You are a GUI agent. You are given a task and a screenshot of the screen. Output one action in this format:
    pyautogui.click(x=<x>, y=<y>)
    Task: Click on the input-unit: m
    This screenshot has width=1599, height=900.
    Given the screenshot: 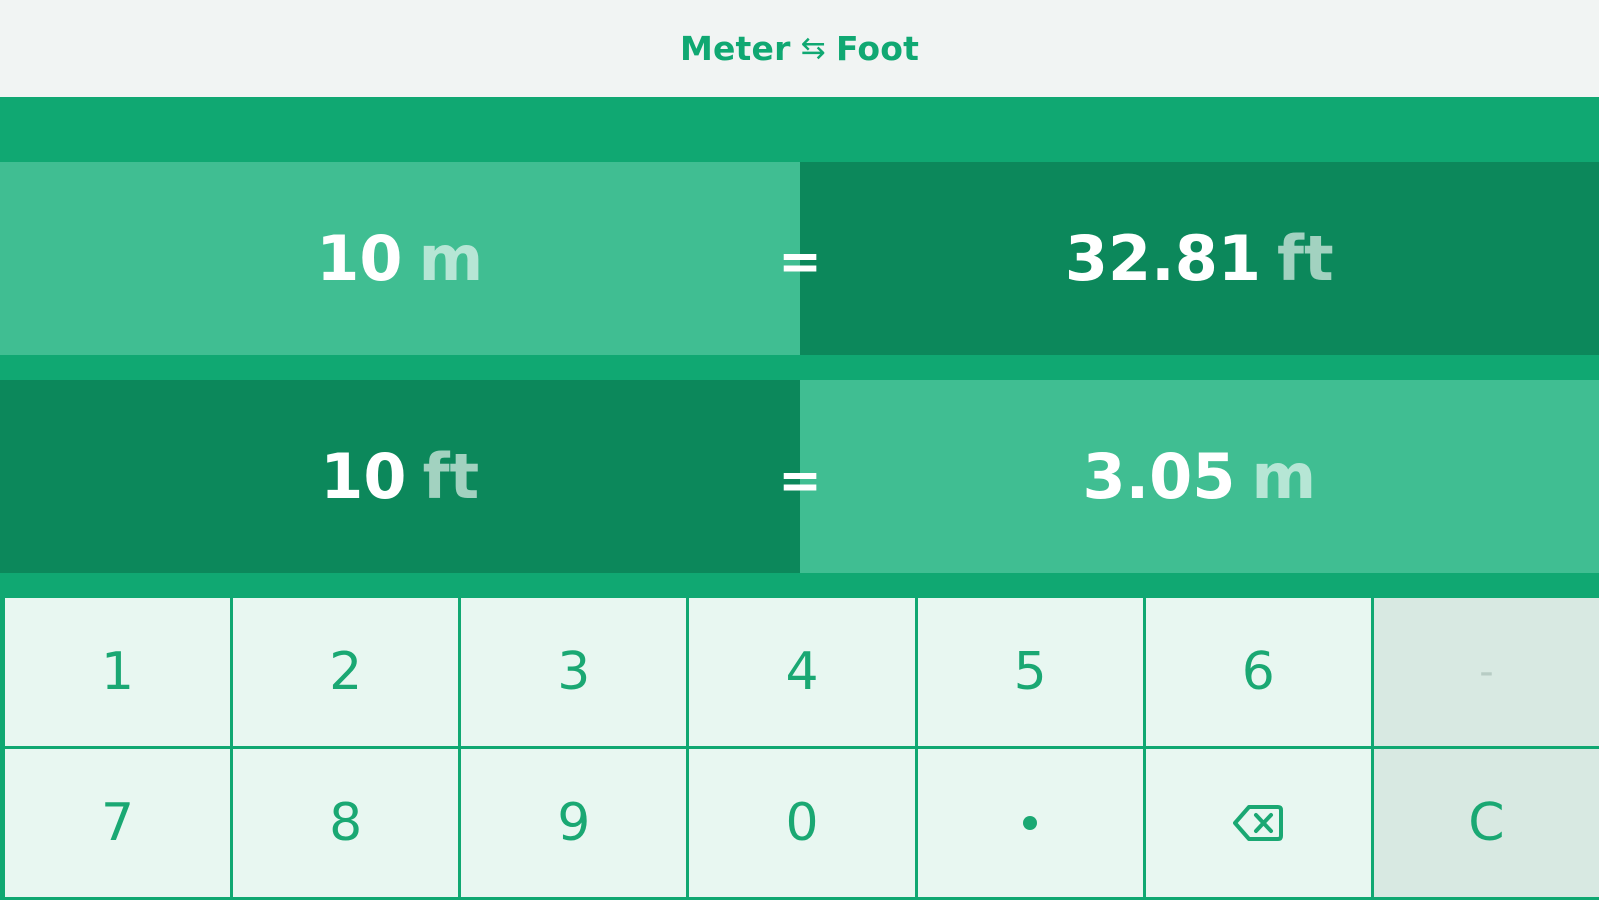 What is the action you would take?
    pyautogui.click(x=451, y=258)
    